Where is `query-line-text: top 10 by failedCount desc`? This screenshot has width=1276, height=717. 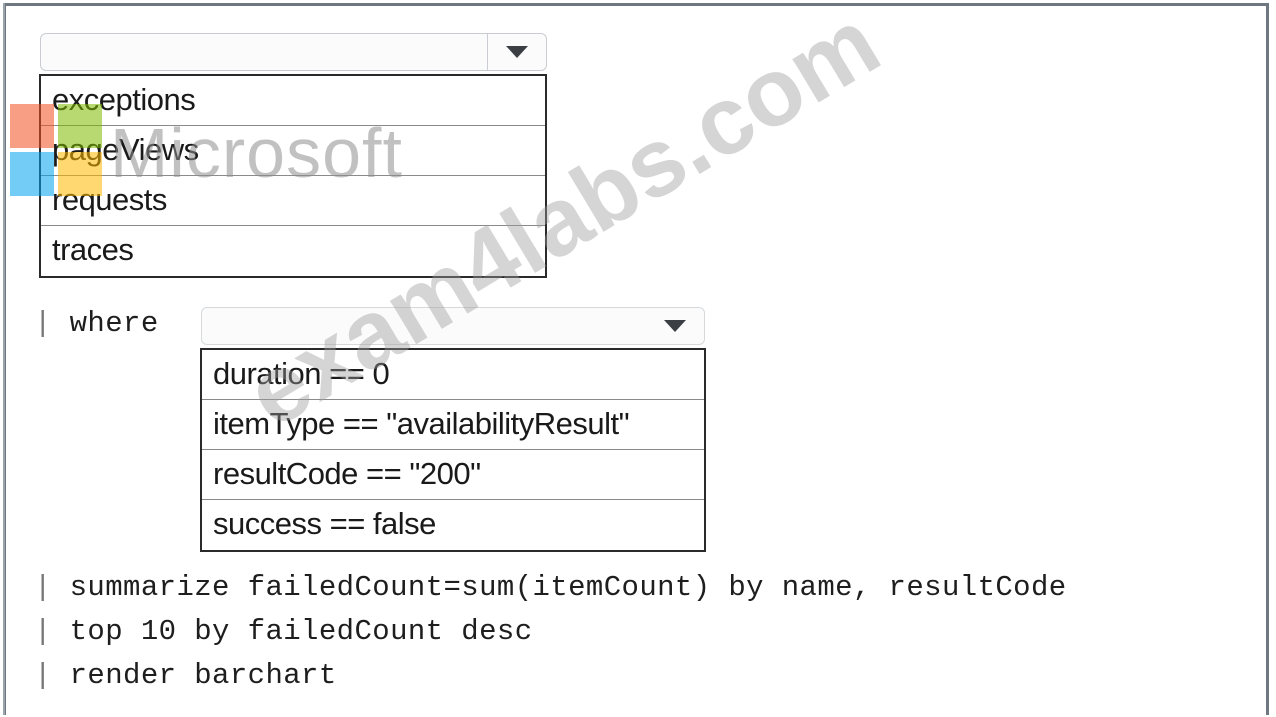 query-line-text: top 10 by failedCount desc is located at coordinates (301, 631).